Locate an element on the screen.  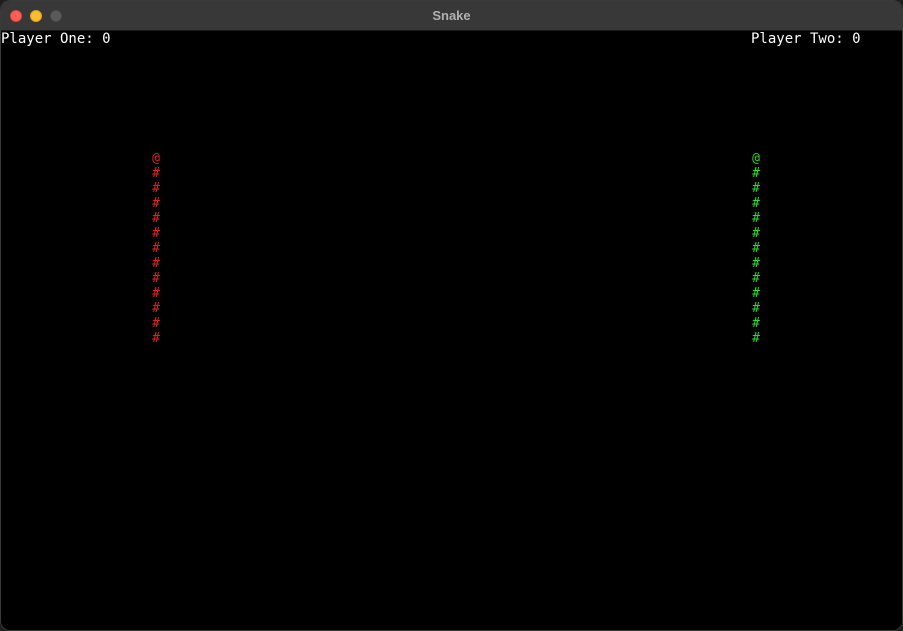
window-title: Snake is located at coordinates (451, 15).